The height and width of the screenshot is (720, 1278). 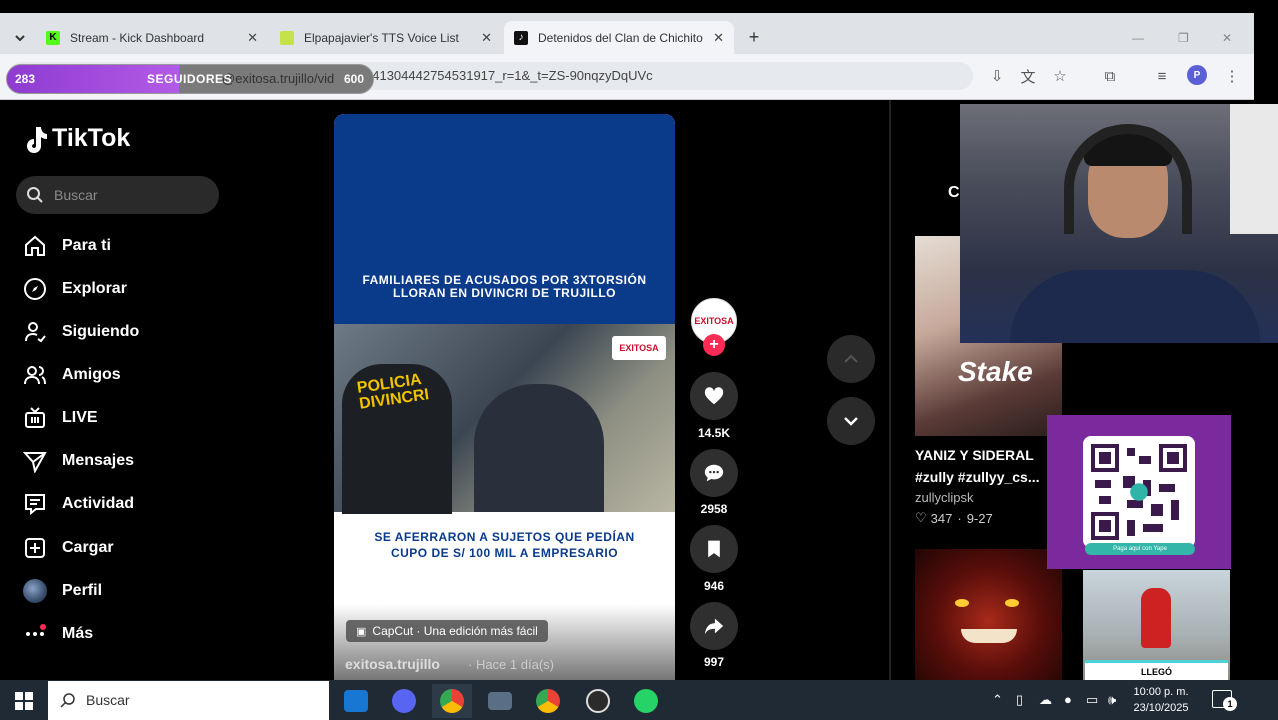 What do you see at coordinates (995, 371) in the screenshot?
I see `stake-watermark: Stake` at bounding box center [995, 371].